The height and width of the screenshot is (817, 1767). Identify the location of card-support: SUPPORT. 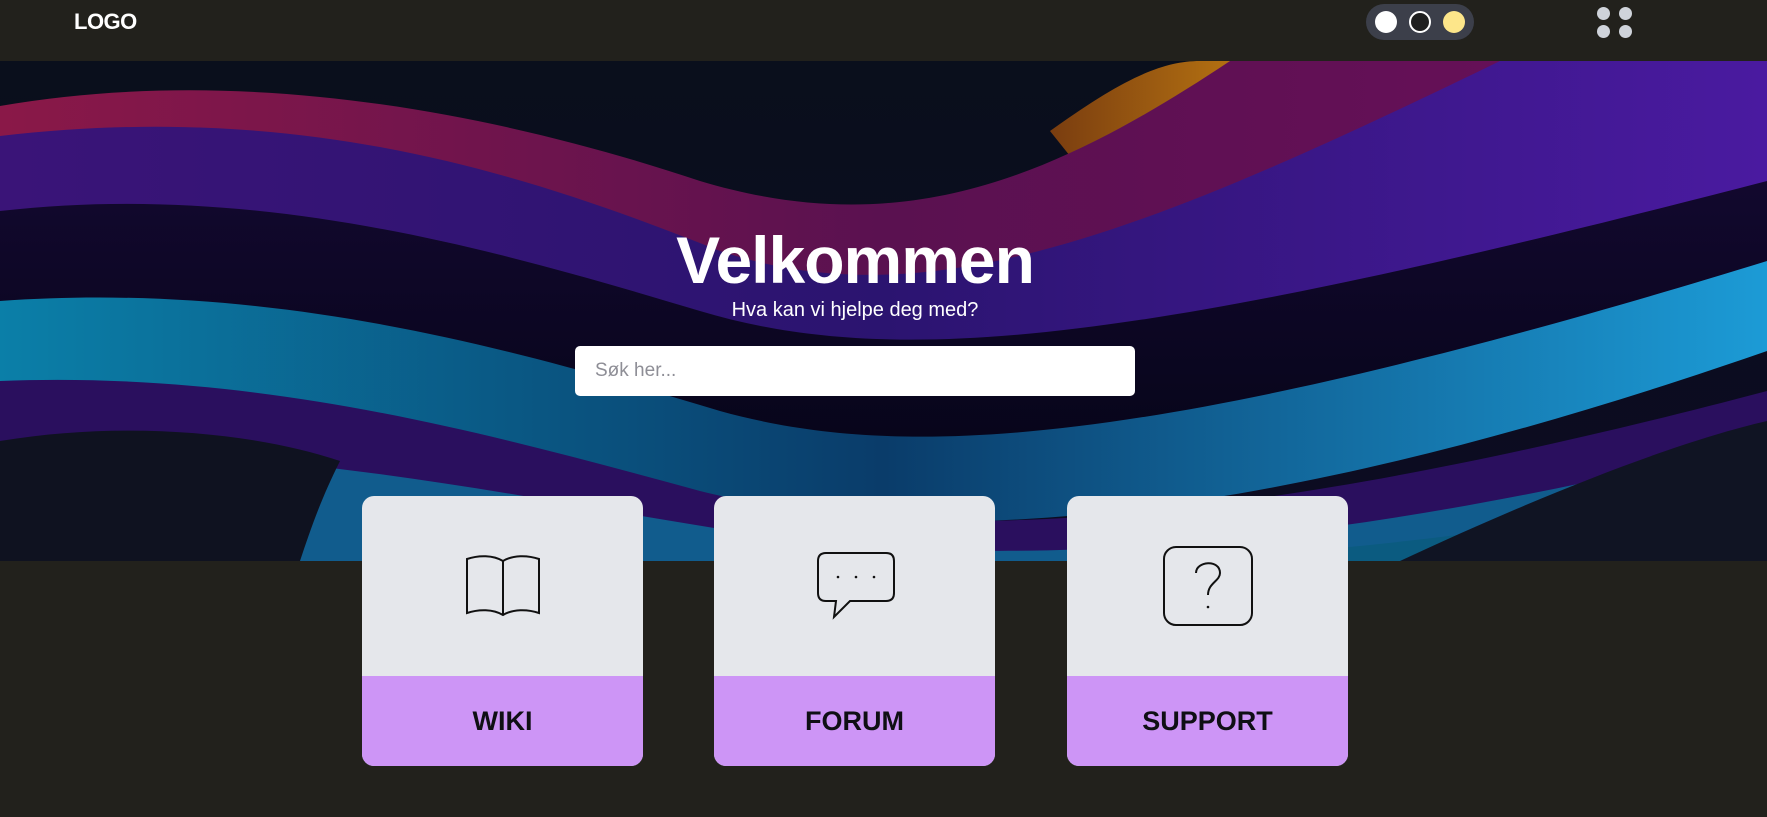
(1207, 631).